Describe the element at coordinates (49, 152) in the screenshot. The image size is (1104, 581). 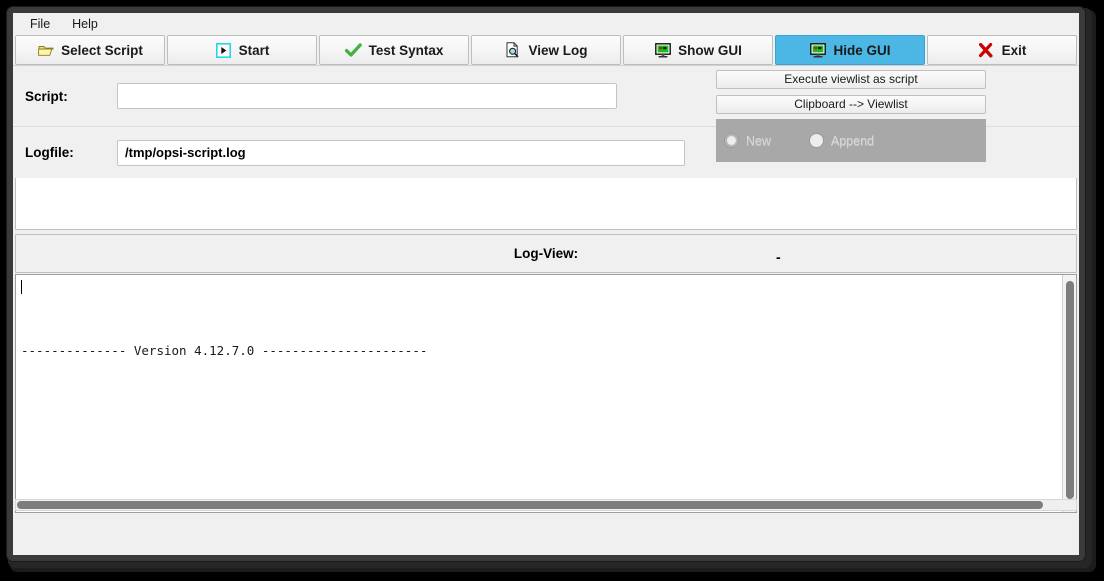
I see `logfile-label: Logfile:` at that location.